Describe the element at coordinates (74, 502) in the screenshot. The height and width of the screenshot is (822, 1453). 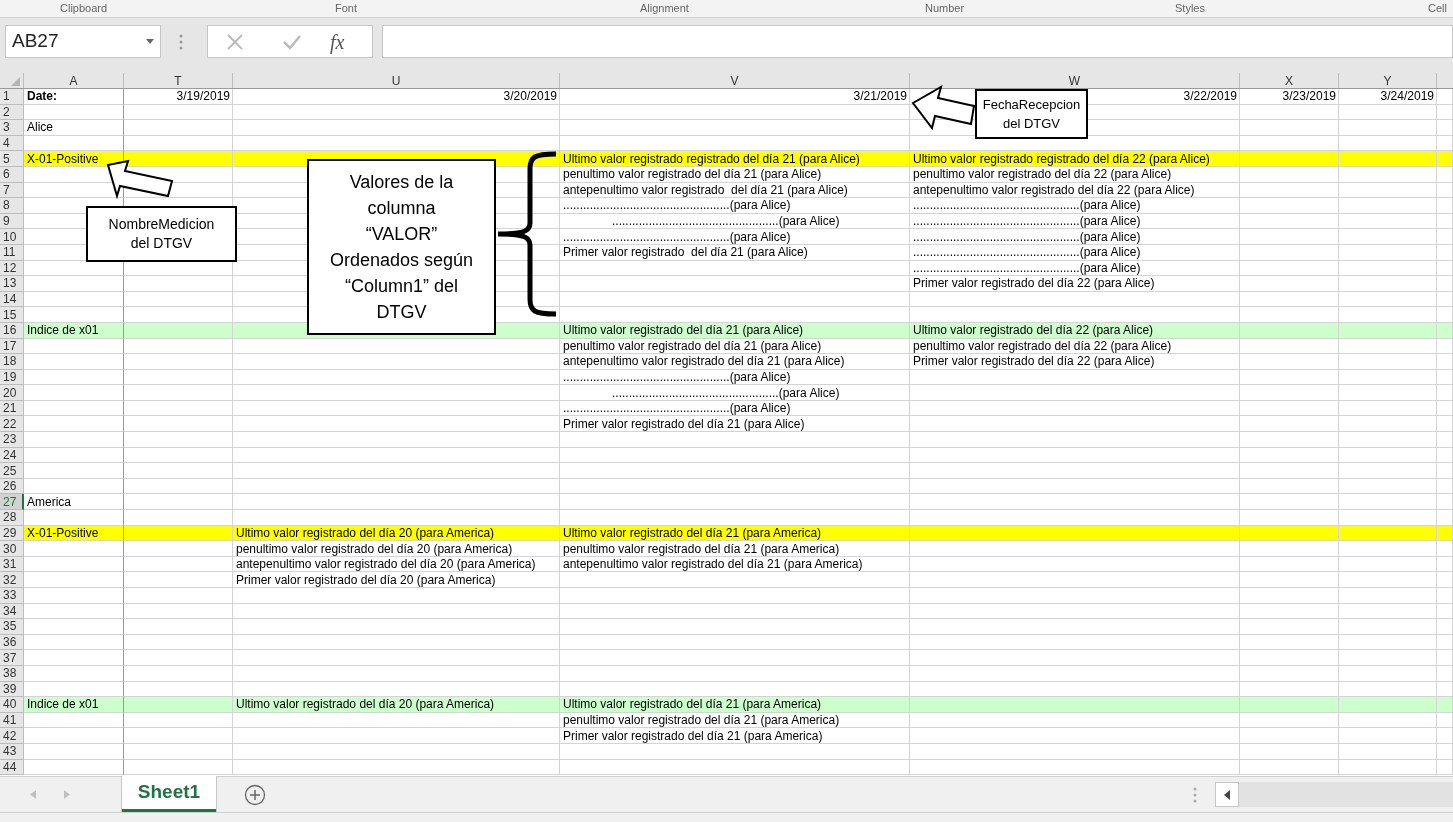
I see `table-cell: America` at that location.